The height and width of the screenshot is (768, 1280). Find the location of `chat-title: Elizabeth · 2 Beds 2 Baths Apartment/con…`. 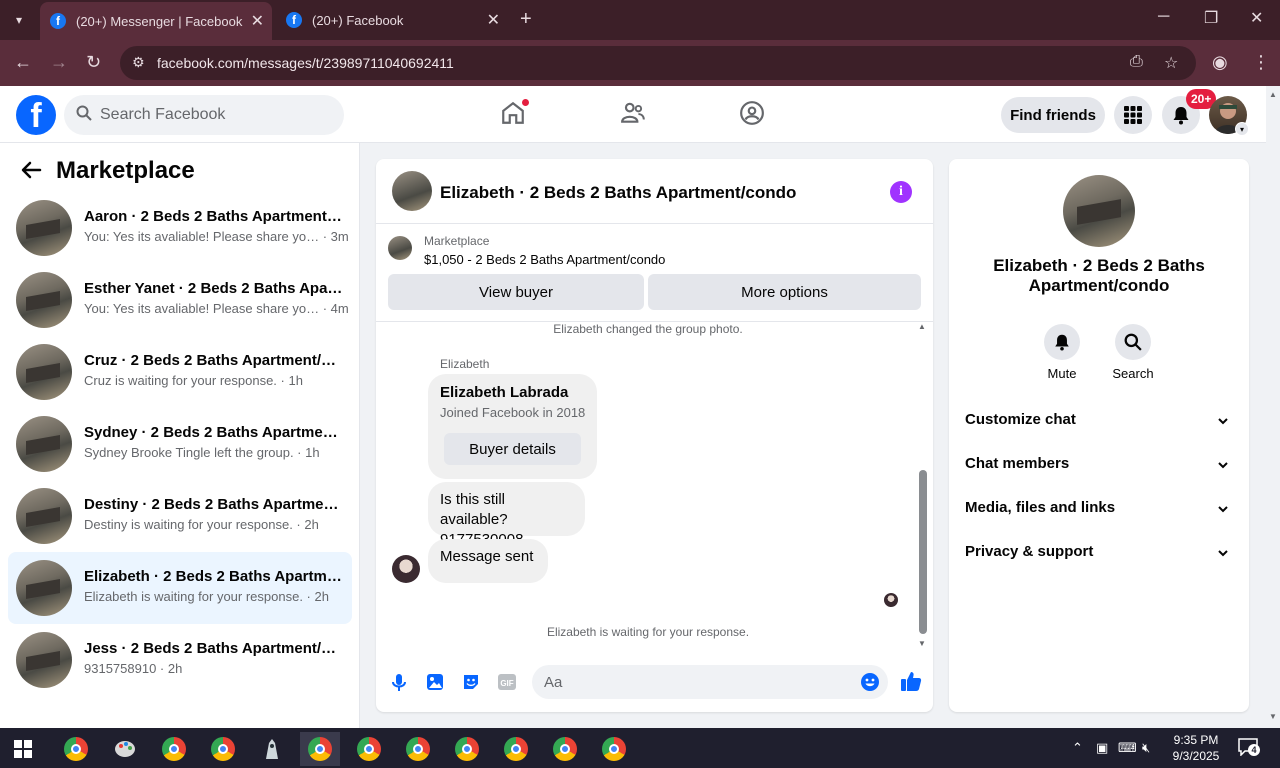

chat-title: Elizabeth · 2 Beds 2 Baths Apartment/con… is located at coordinates (618, 193).